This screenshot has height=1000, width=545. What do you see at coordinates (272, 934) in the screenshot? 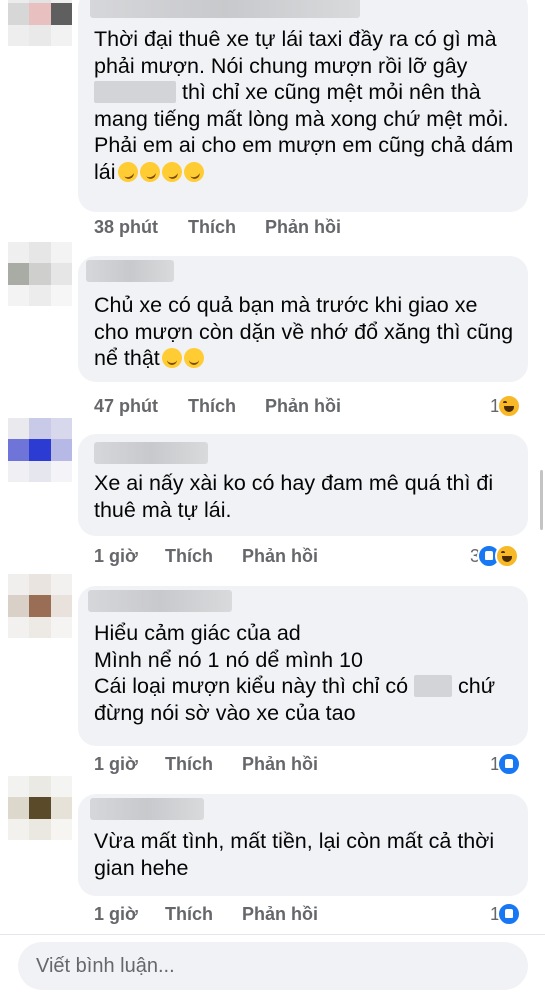
I see `divider` at bounding box center [272, 934].